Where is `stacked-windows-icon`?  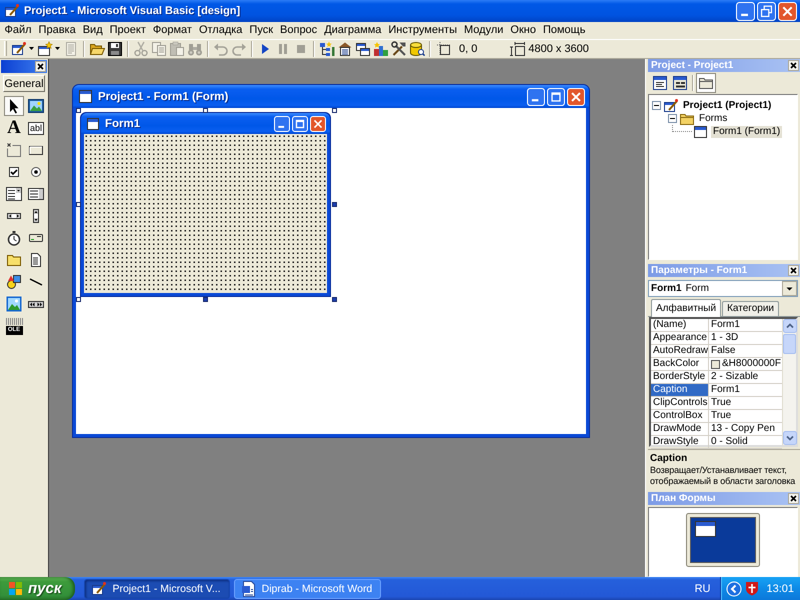 stacked-windows-icon is located at coordinates (363, 48).